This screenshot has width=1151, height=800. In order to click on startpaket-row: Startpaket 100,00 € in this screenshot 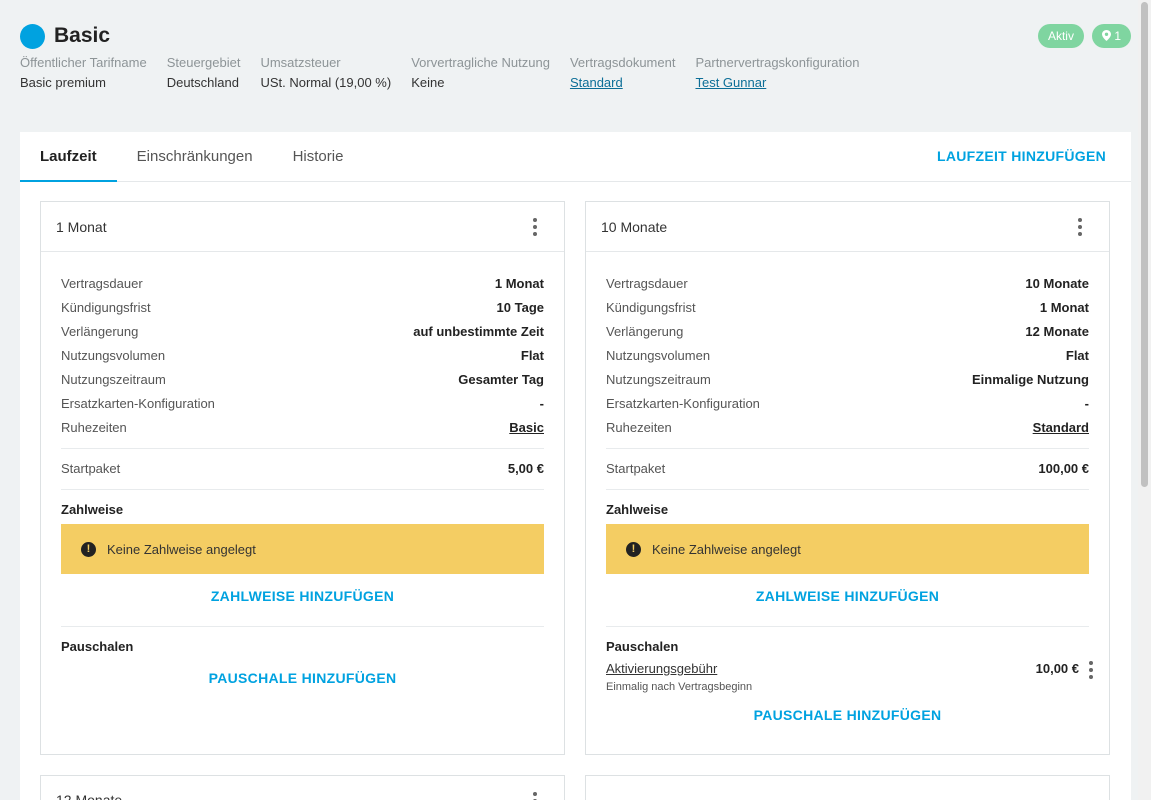, I will do `click(847, 468)`.